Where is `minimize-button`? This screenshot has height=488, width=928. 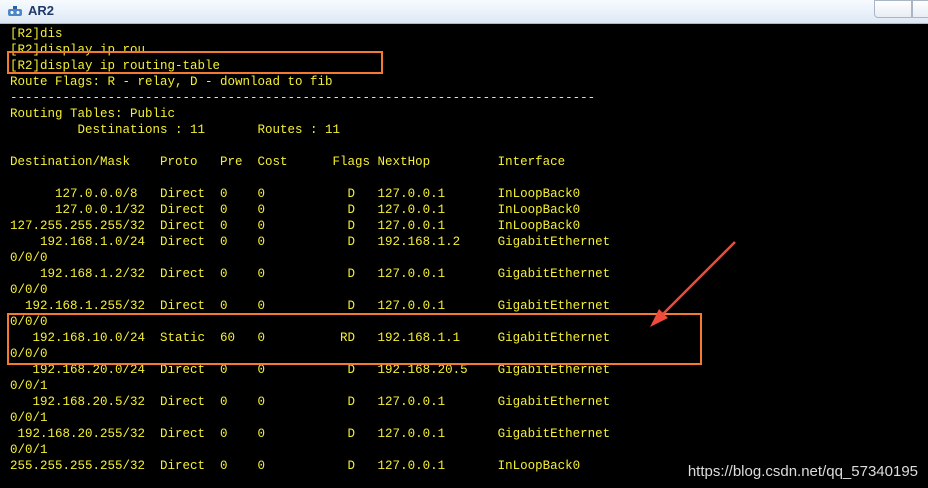 minimize-button is located at coordinates (893, 9).